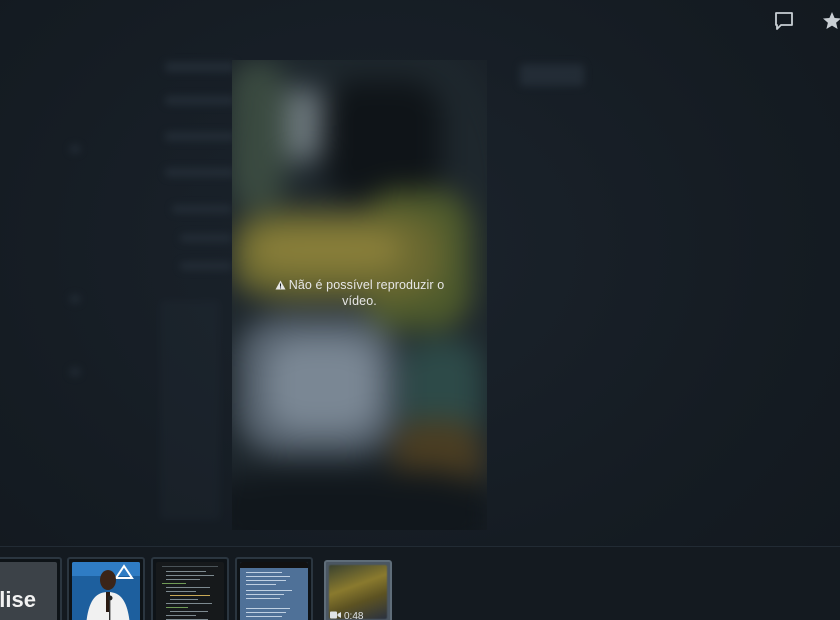 The width and height of the screenshot is (840, 620). I want to click on thumbnail-text: alise, so click(18, 599).